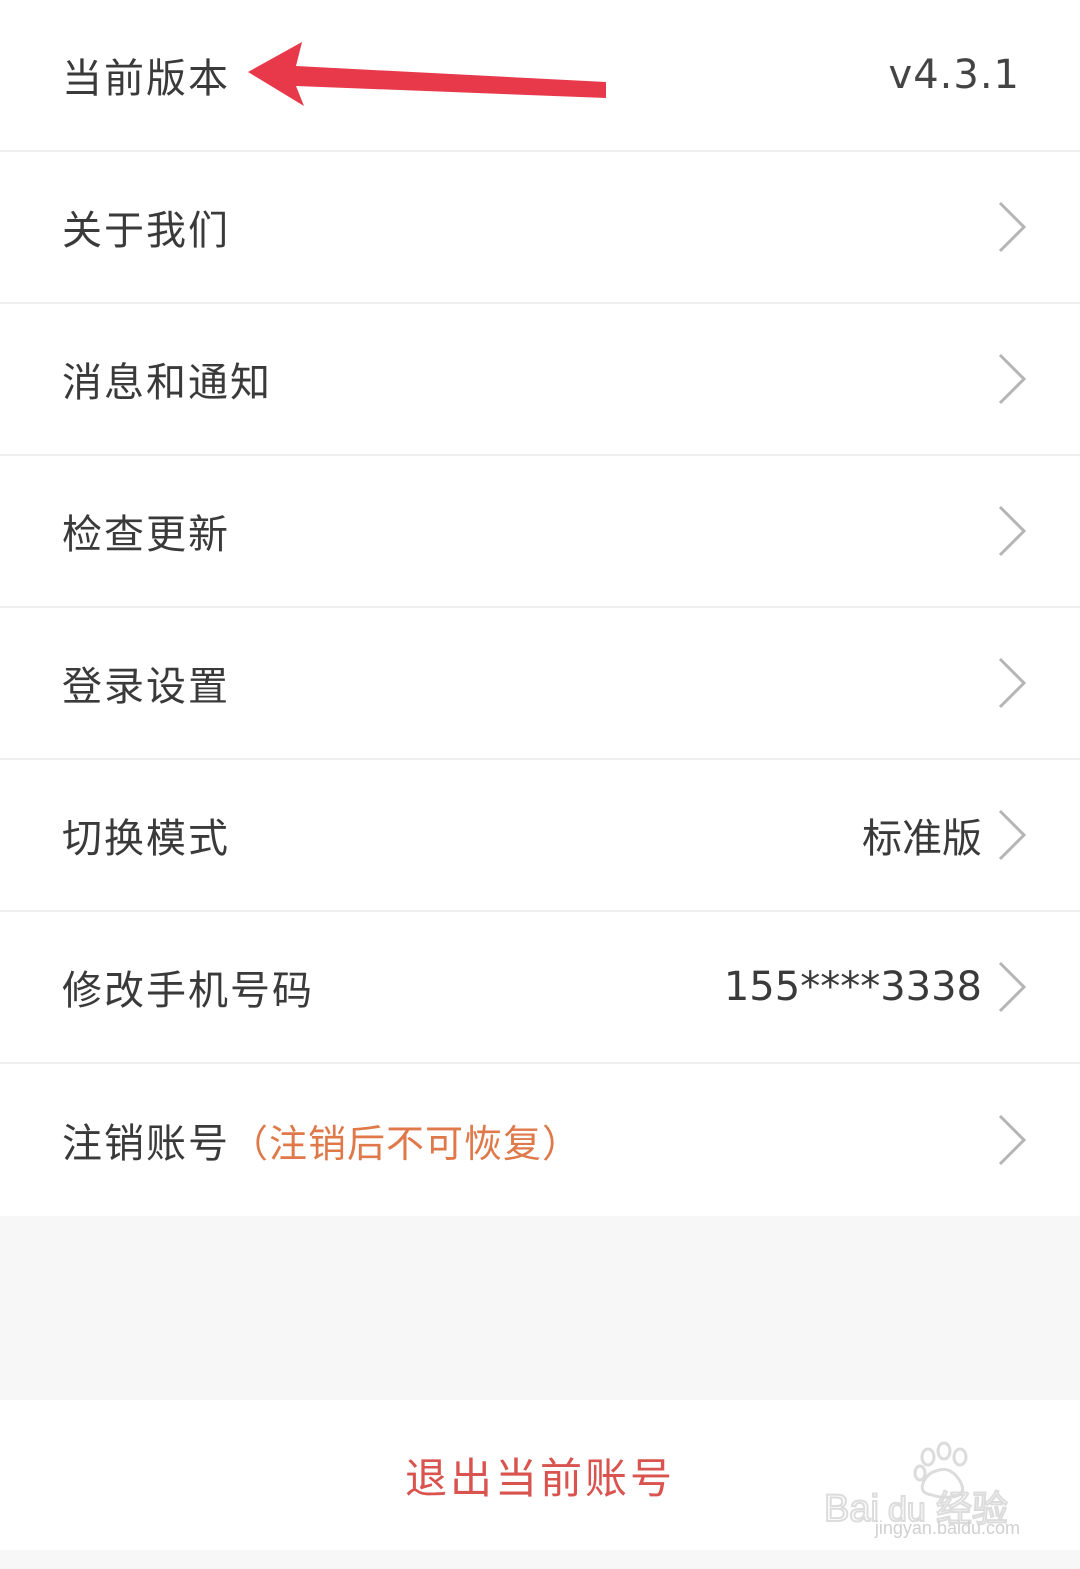 The image size is (1080, 1569). I want to click on watermark-url: jingyan.baidu.com, so click(947, 1528).